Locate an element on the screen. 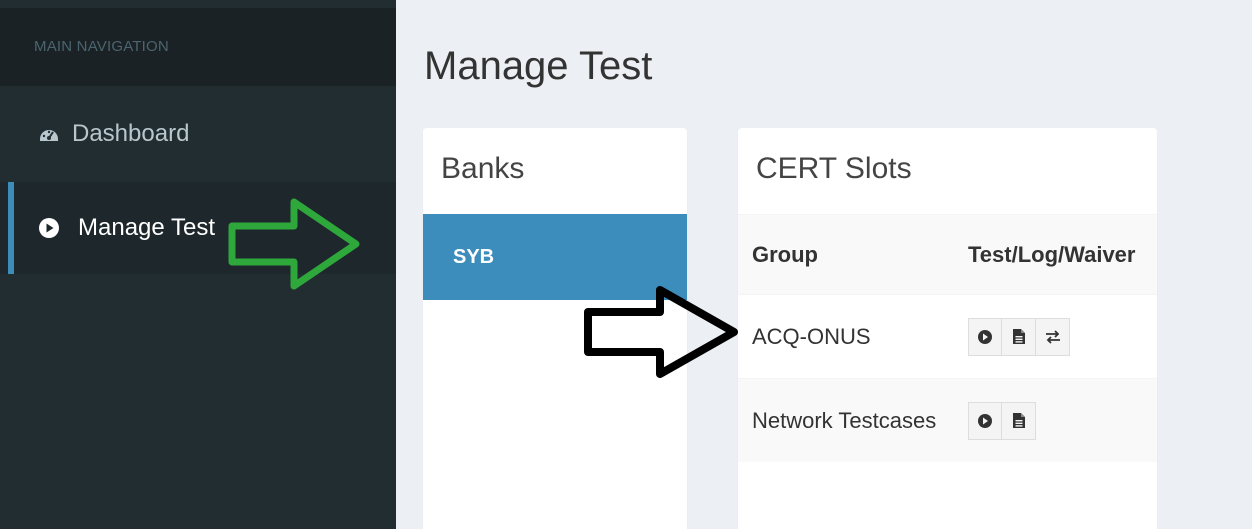 This screenshot has width=1252, height=529. group-name: Network Testcases is located at coordinates (844, 420).